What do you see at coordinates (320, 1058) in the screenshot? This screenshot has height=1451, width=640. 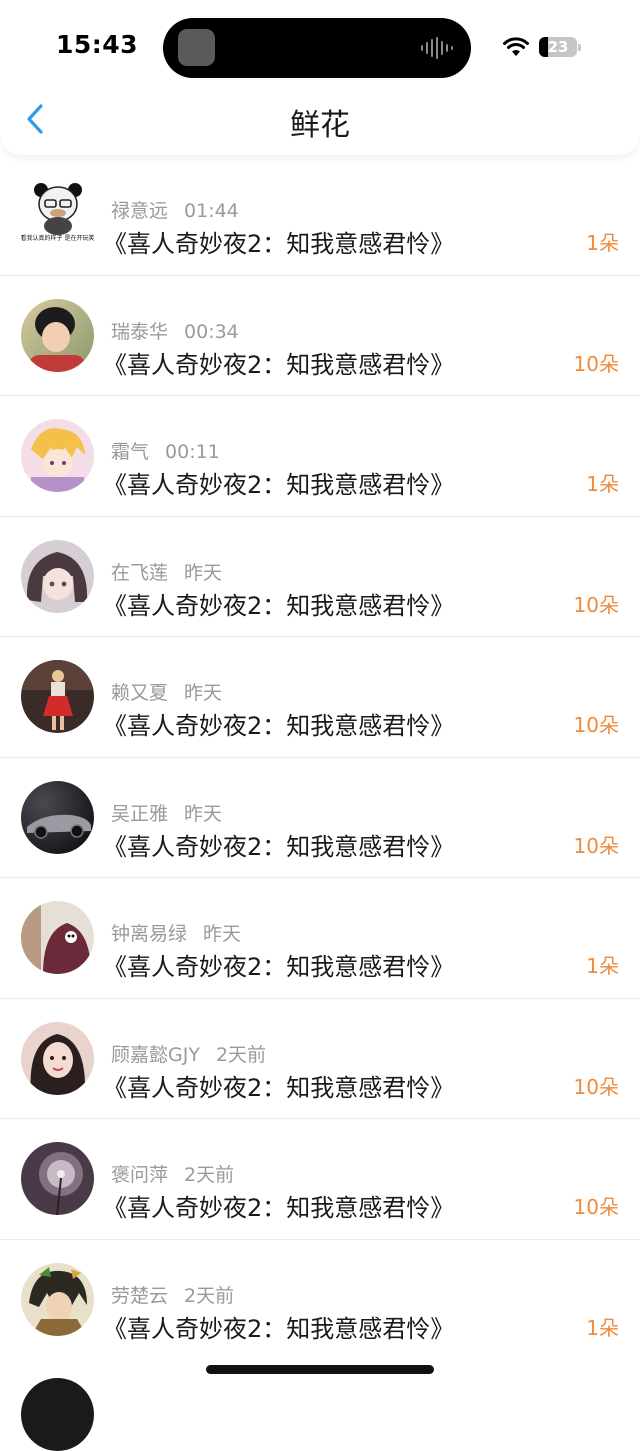 I see `list-item: 顾嘉懿GJY 2天前 《喜人奇妙夜2：知我意感君怜》 10朵` at bounding box center [320, 1058].